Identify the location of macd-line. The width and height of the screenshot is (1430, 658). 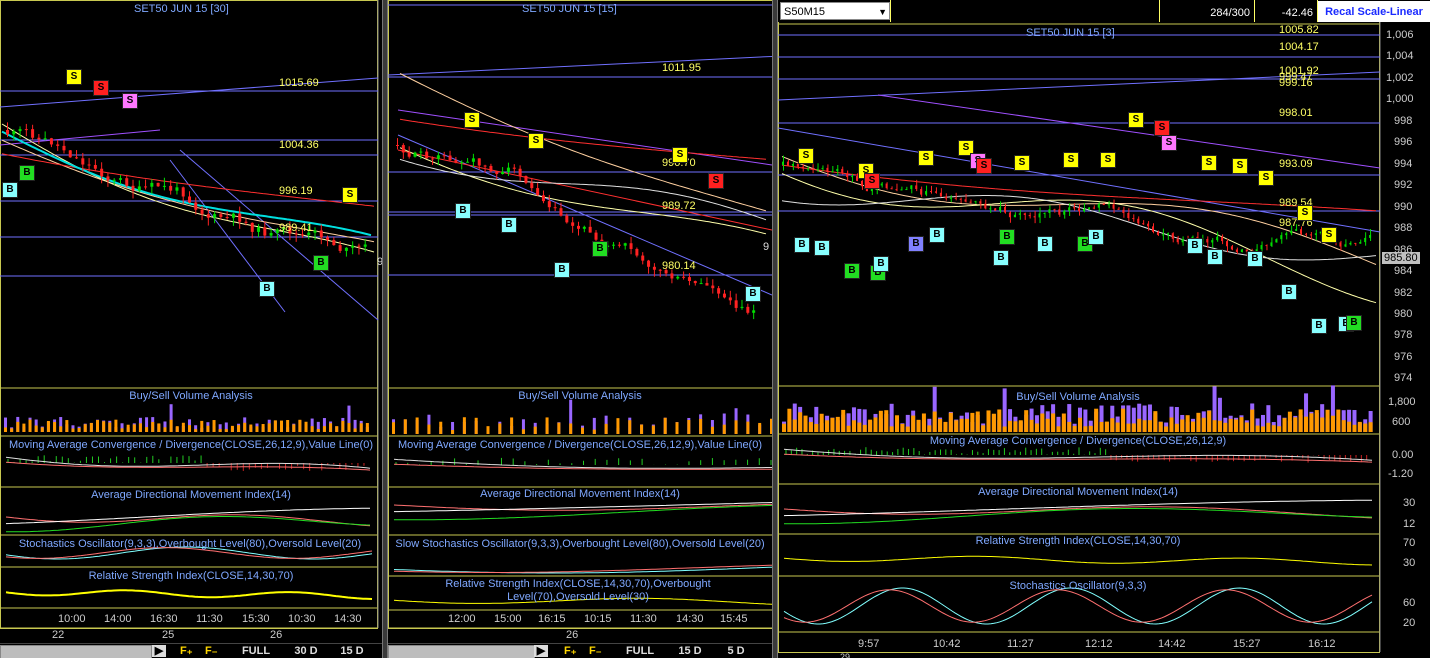
(1078, 454).